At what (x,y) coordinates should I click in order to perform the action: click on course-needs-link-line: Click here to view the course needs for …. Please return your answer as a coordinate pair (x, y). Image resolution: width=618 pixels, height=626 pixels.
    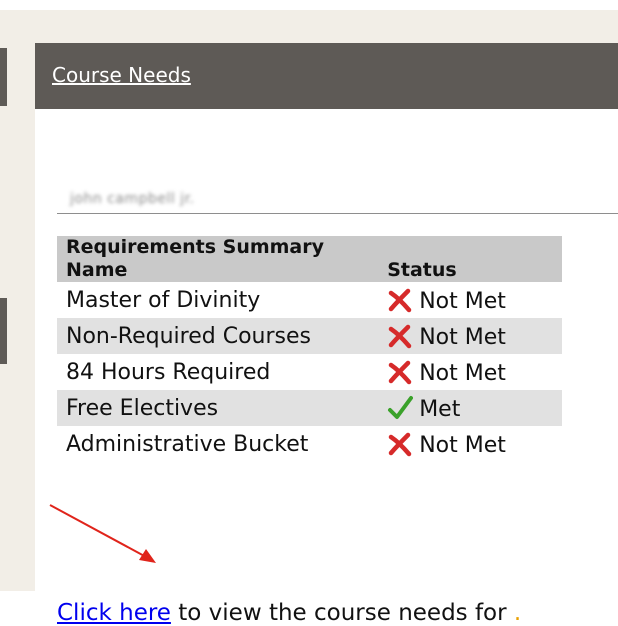
    Looking at the image, I should click on (289, 613).